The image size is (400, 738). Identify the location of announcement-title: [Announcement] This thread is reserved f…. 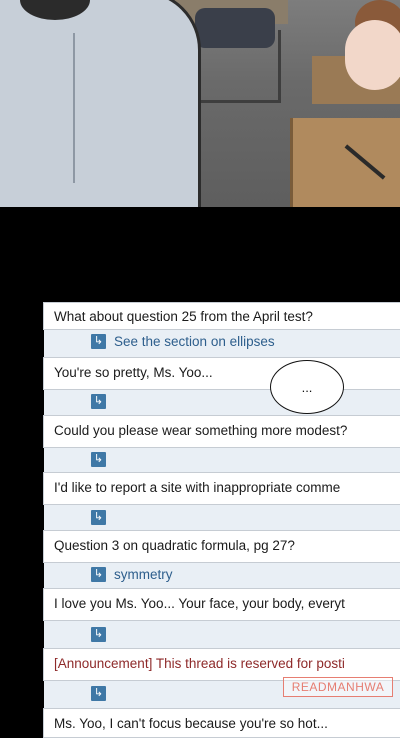
(199, 663).